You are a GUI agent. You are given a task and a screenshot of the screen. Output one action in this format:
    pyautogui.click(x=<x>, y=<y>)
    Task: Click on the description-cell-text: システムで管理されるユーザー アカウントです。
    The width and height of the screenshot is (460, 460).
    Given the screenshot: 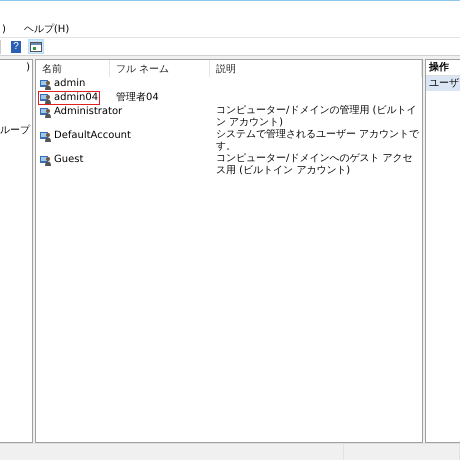 What is the action you would take?
    pyautogui.click(x=317, y=141)
    